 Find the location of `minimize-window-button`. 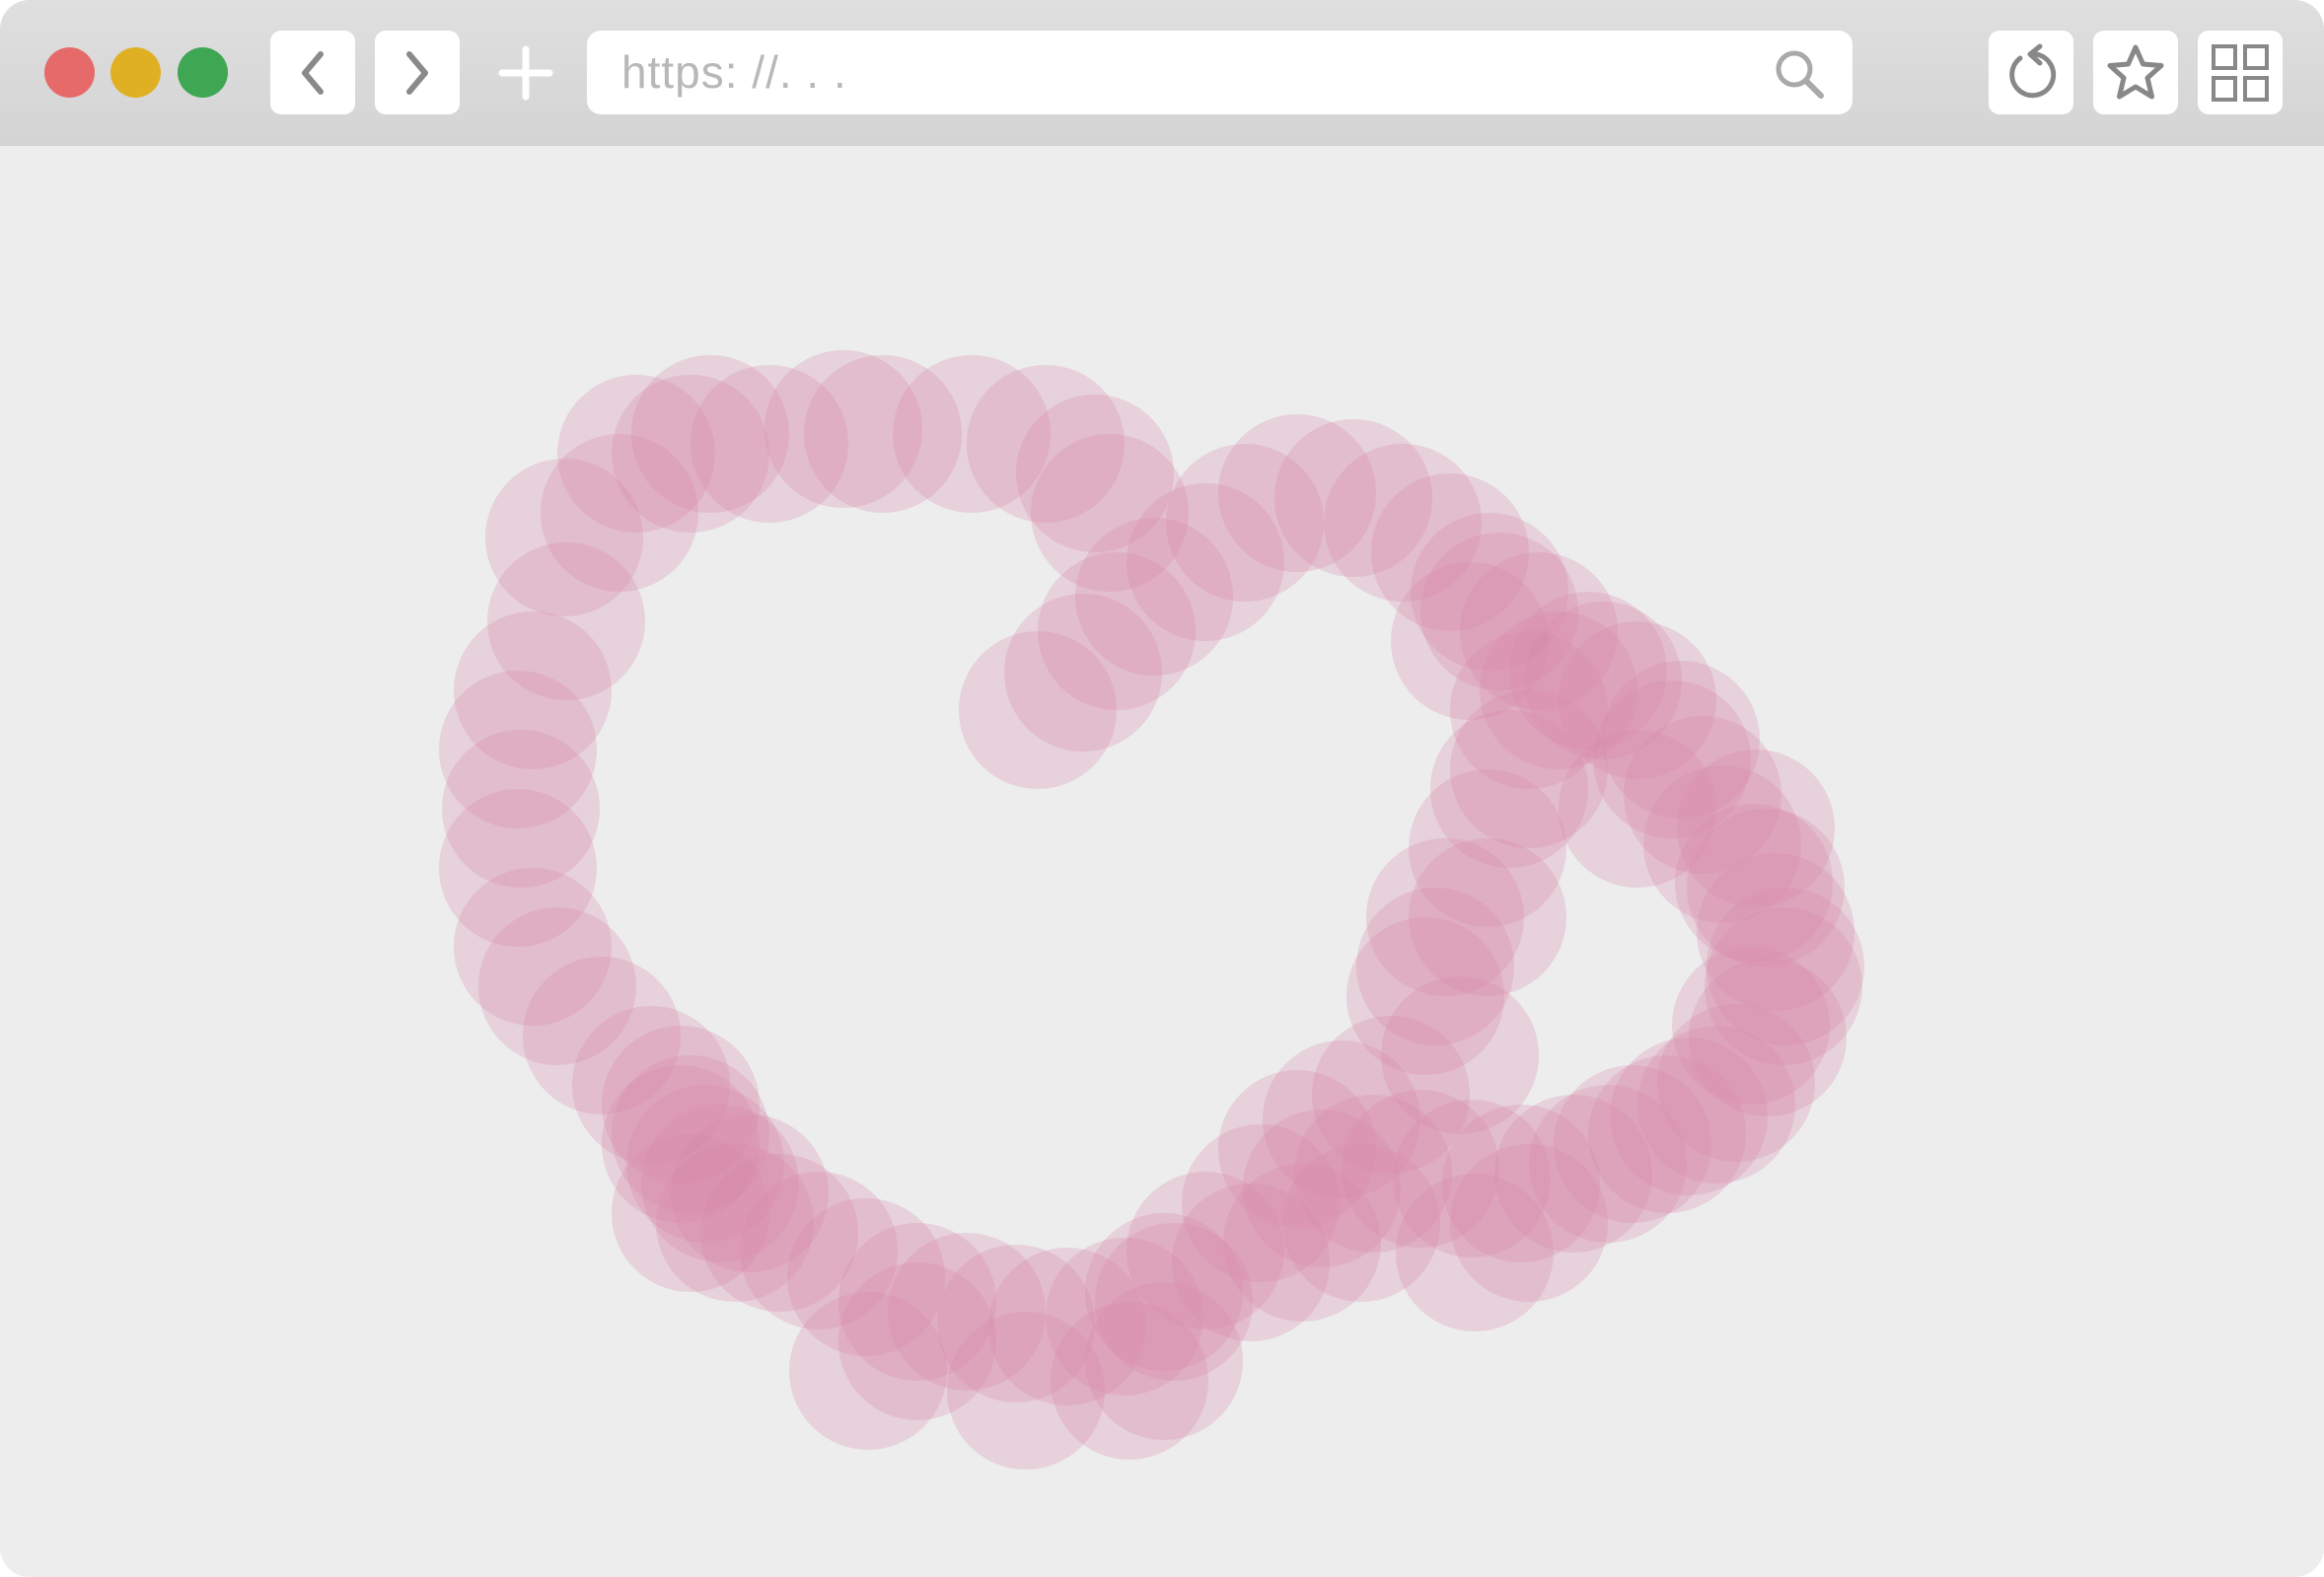

minimize-window-button is located at coordinates (135, 72).